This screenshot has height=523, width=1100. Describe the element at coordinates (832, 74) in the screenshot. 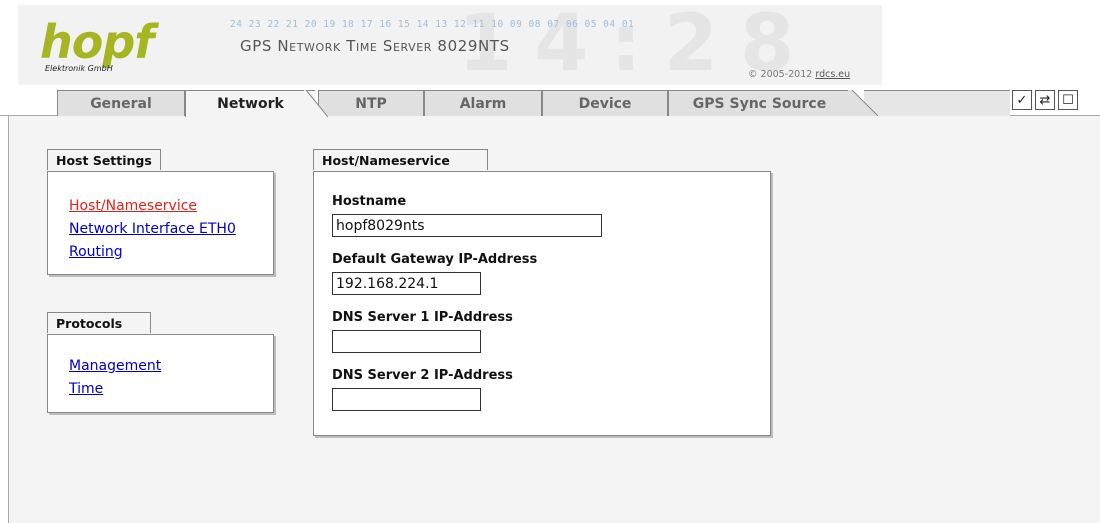

I see `copyright-link: rdcs.eu` at that location.